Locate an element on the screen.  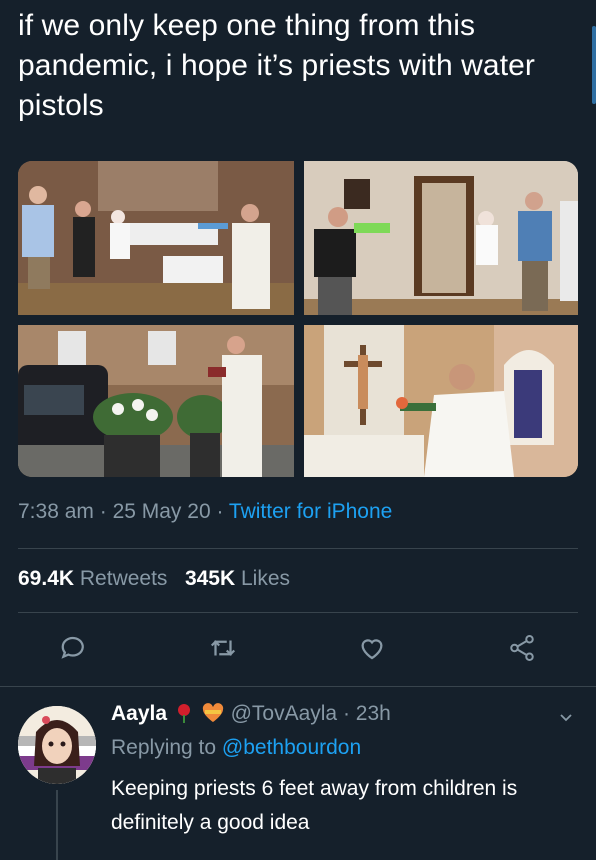
comment-icon is located at coordinates (72, 647).